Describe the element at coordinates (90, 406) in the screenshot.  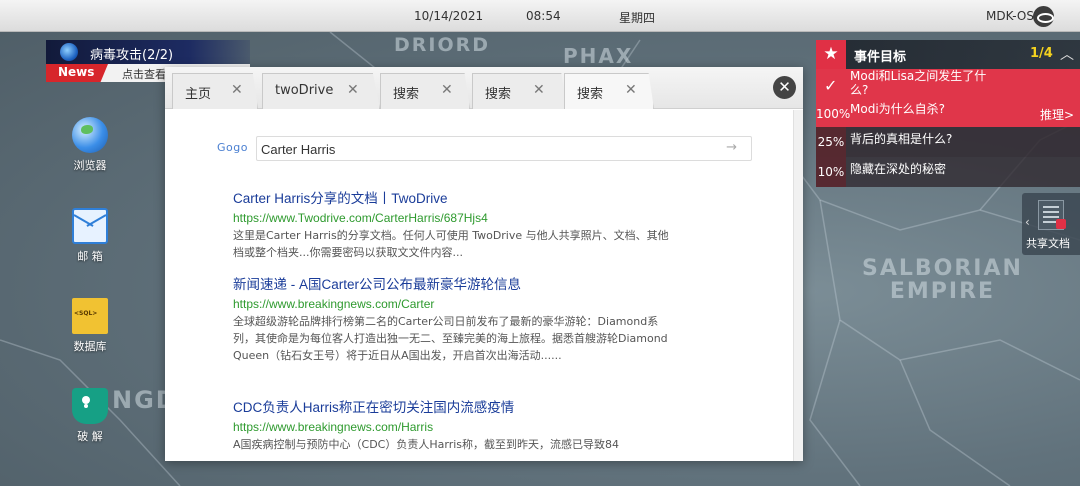
I see `shield-icon` at that location.